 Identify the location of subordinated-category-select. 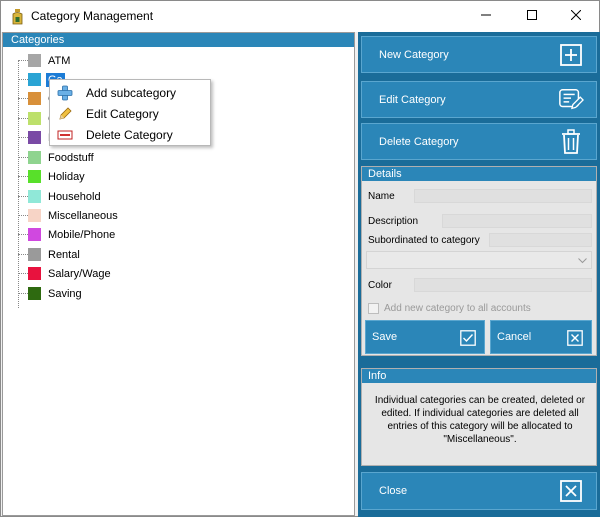
(479, 260).